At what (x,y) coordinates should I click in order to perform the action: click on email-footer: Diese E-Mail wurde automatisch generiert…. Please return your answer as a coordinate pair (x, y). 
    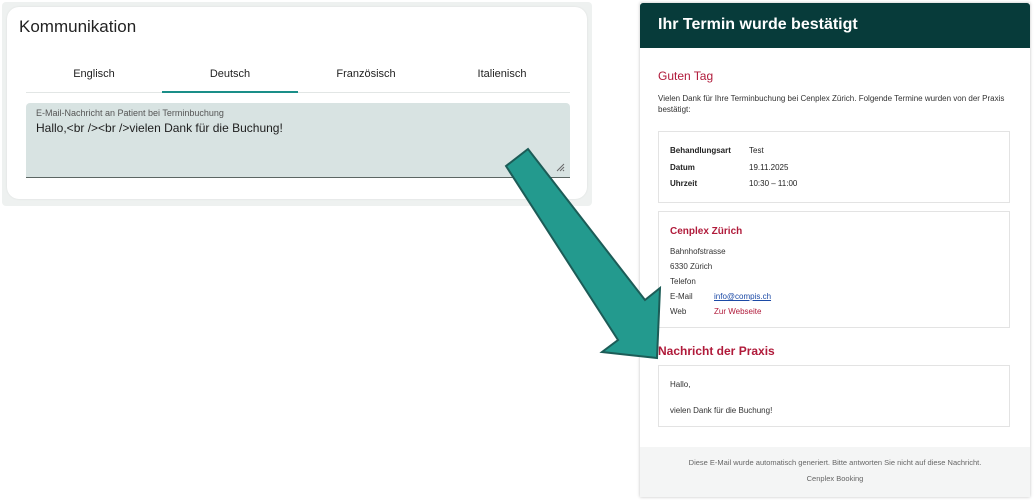
    Looking at the image, I should click on (835, 472).